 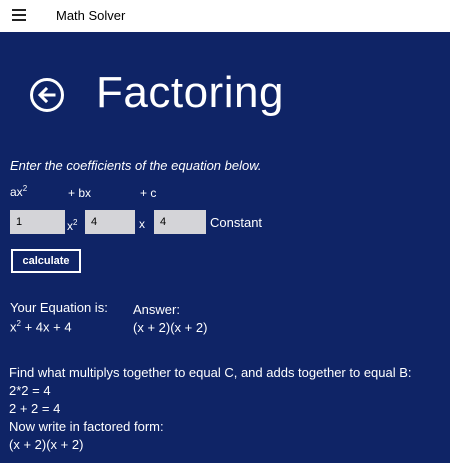 What do you see at coordinates (236, 222) in the screenshot?
I see `constant-label: Constant` at bounding box center [236, 222].